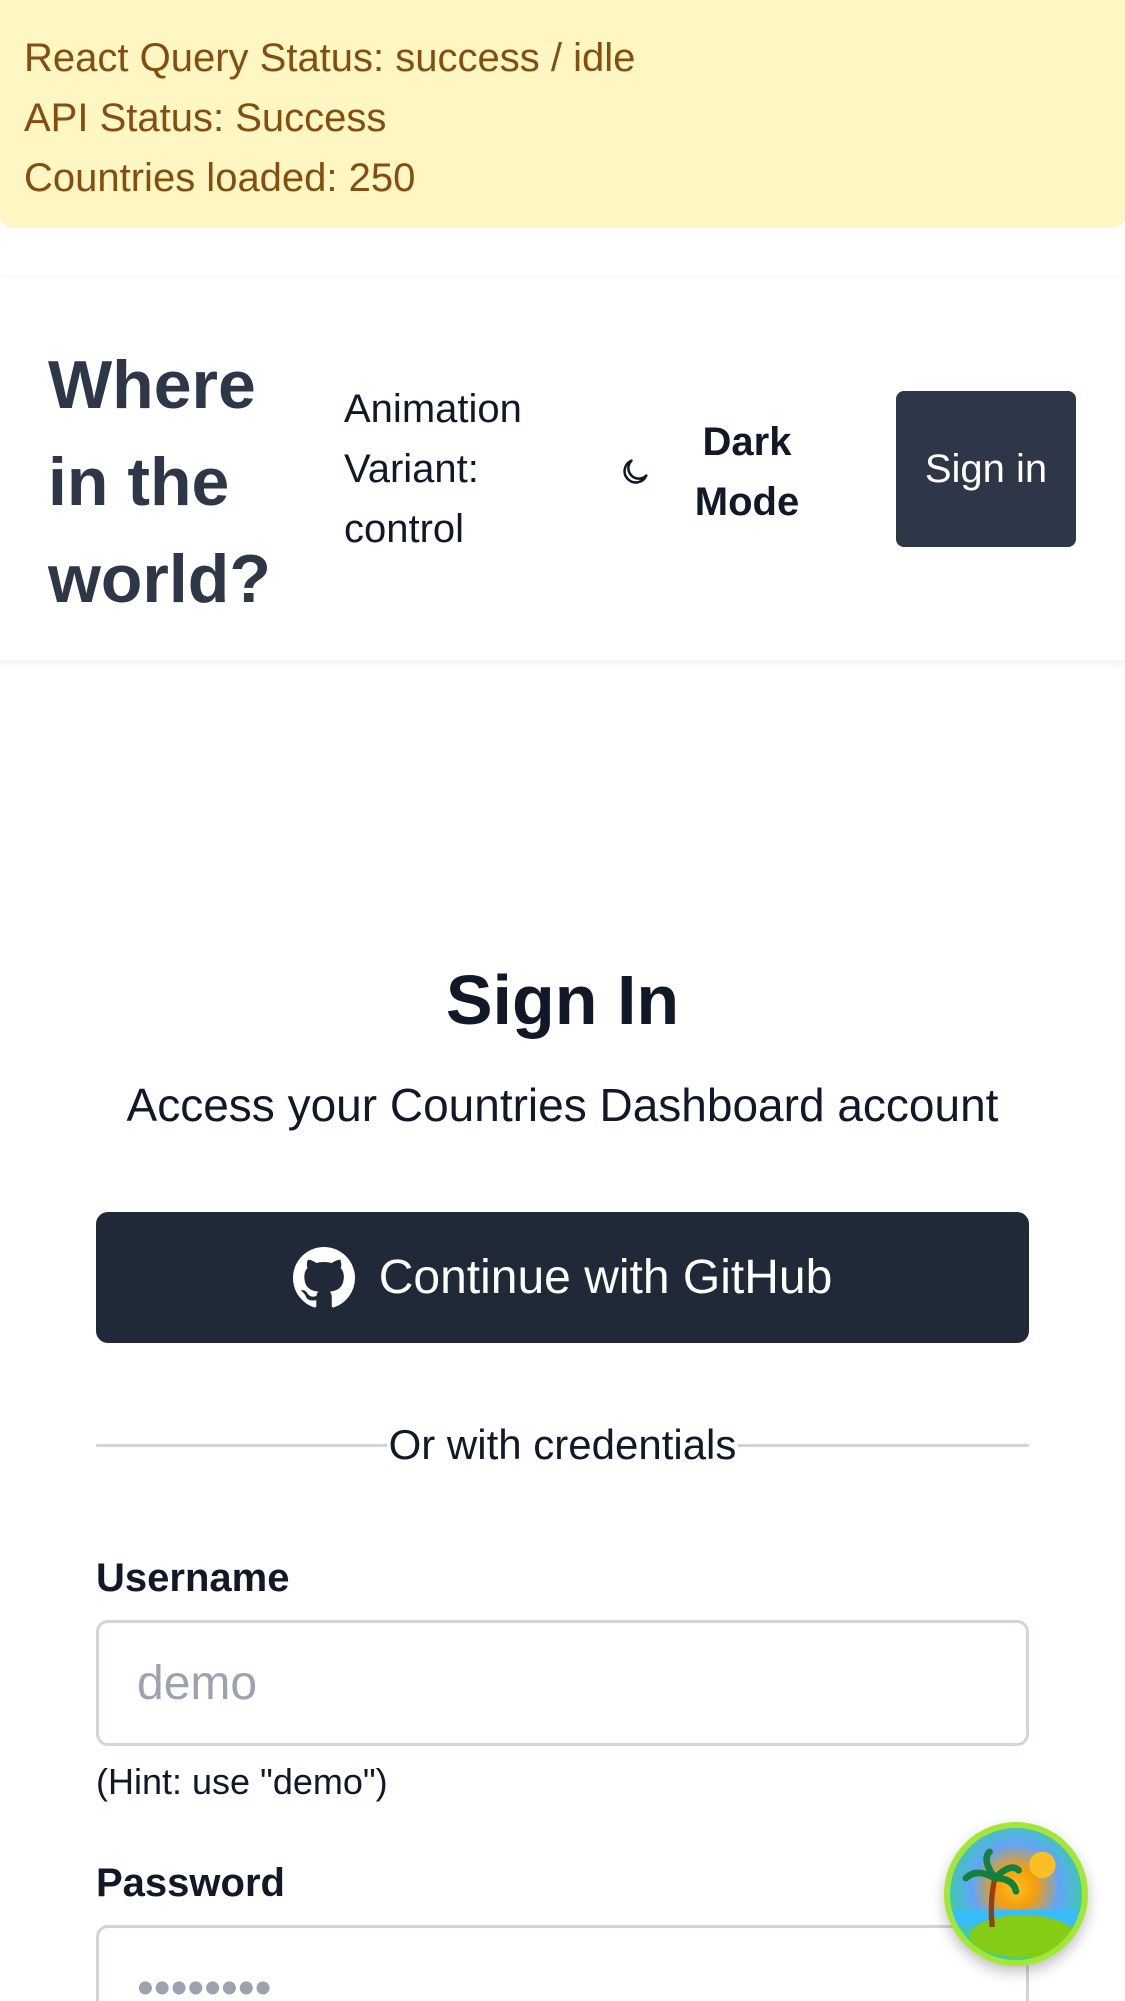 The height and width of the screenshot is (2001, 1125). What do you see at coordinates (330, 58) in the screenshot?
I see `react-query-status: React Query Status: success / idle` at bounding box center [330, 58].